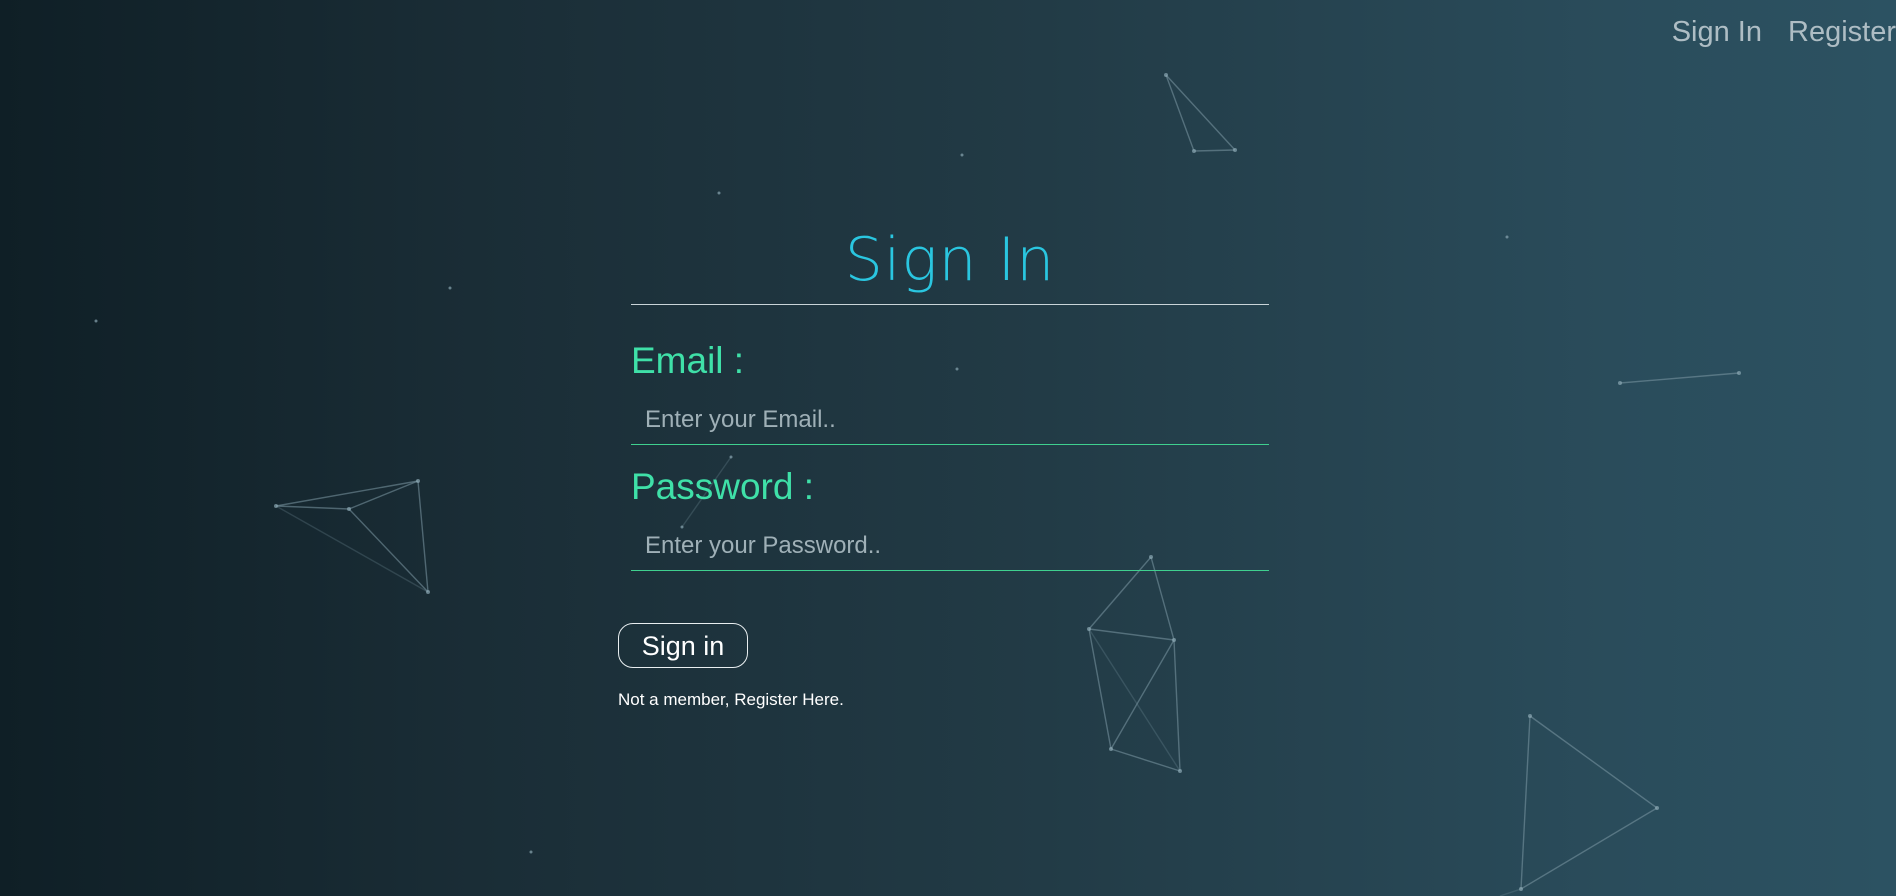 This screenshot has width=1896, height=896. Describe the element at coordinates (1579, 805) in the screenshot. I see `particle-cluster-bottom-right` at that location.